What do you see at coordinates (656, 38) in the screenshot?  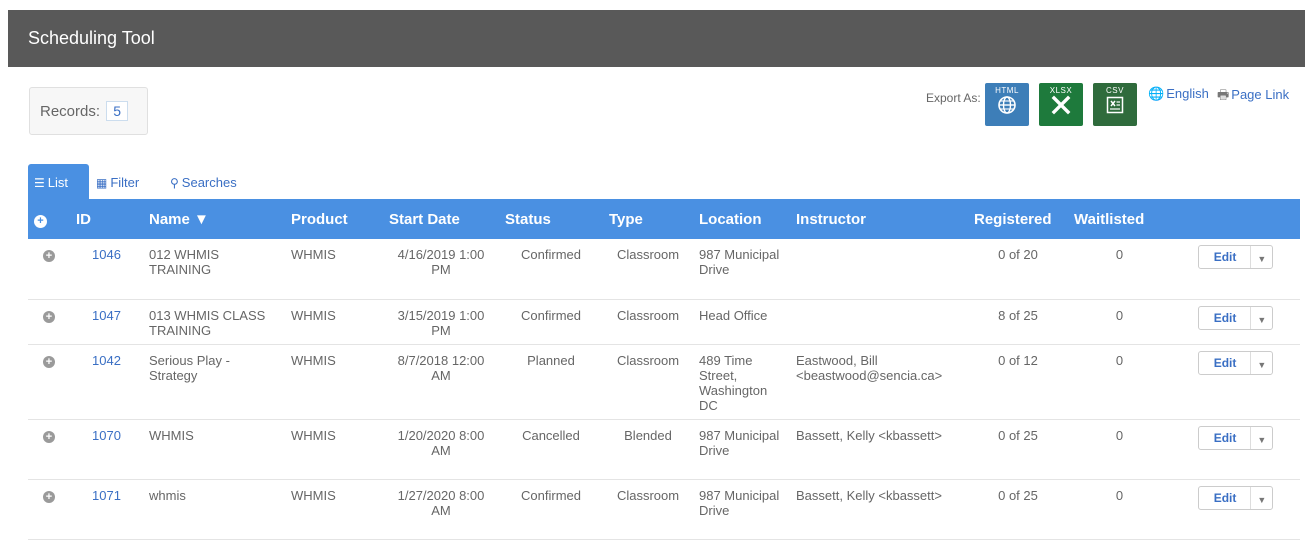 I see `app-title-bar: Scheduling Tool` at bounding box center [656, 38].